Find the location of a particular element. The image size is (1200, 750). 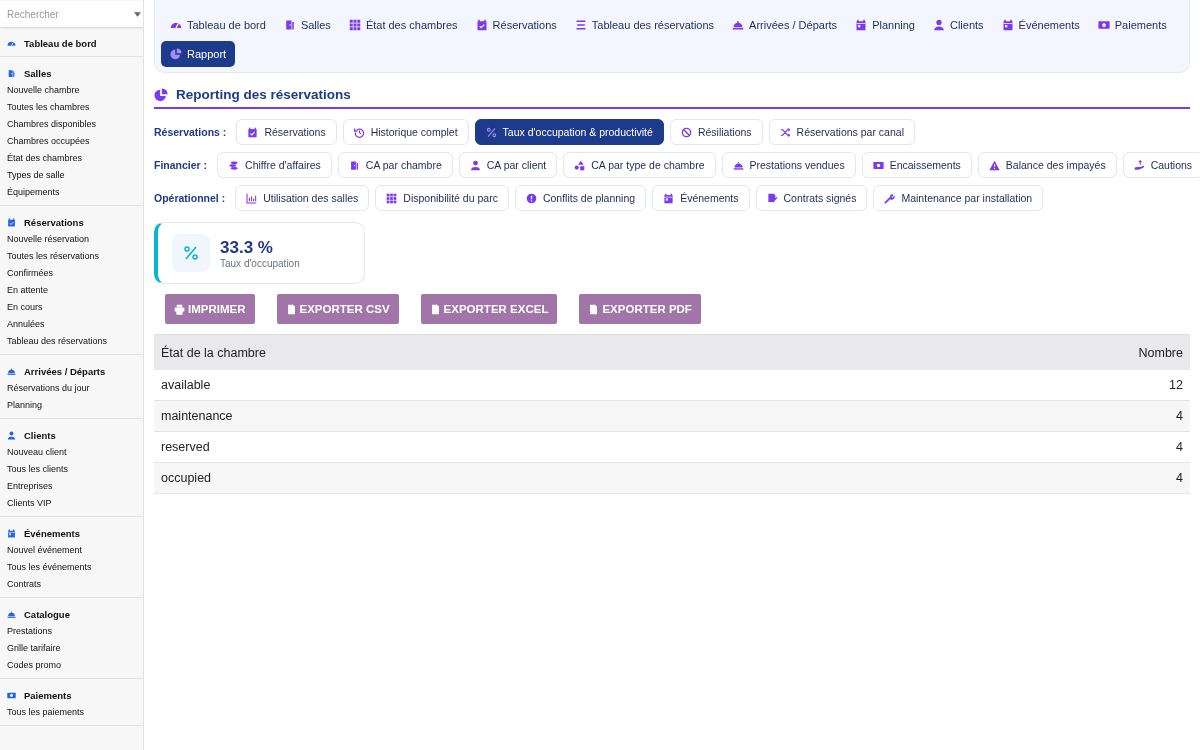

report-button: CA par type de chambre is located at coordinates (639, 165).